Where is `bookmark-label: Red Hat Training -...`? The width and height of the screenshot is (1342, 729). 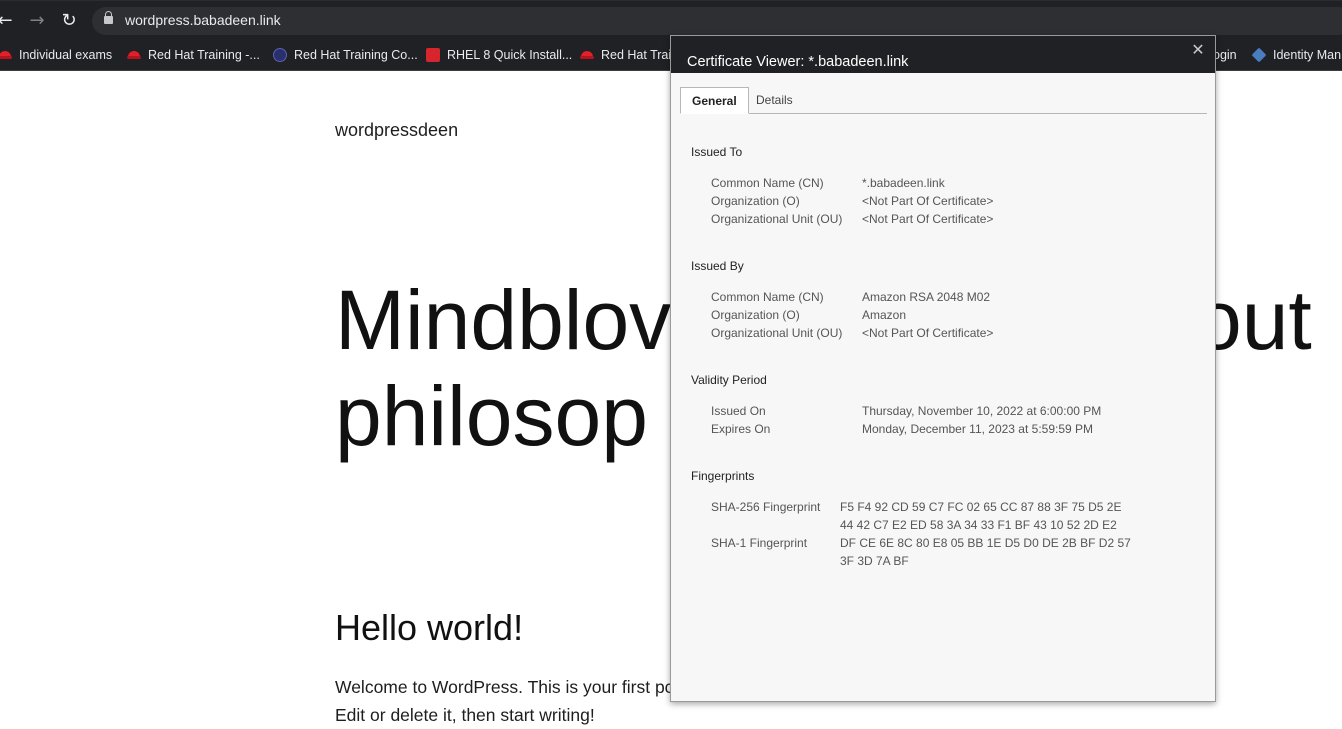 bookmark-label: Red Hat Training -... is located at coordinates (204, 55).